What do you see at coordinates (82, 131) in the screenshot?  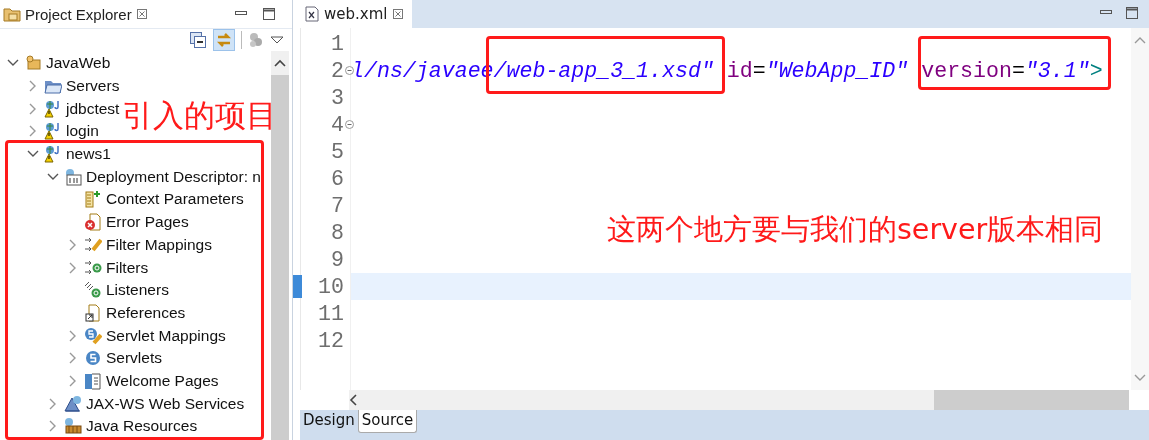 I see `tree-item: login` at bounding box center [82, 131].